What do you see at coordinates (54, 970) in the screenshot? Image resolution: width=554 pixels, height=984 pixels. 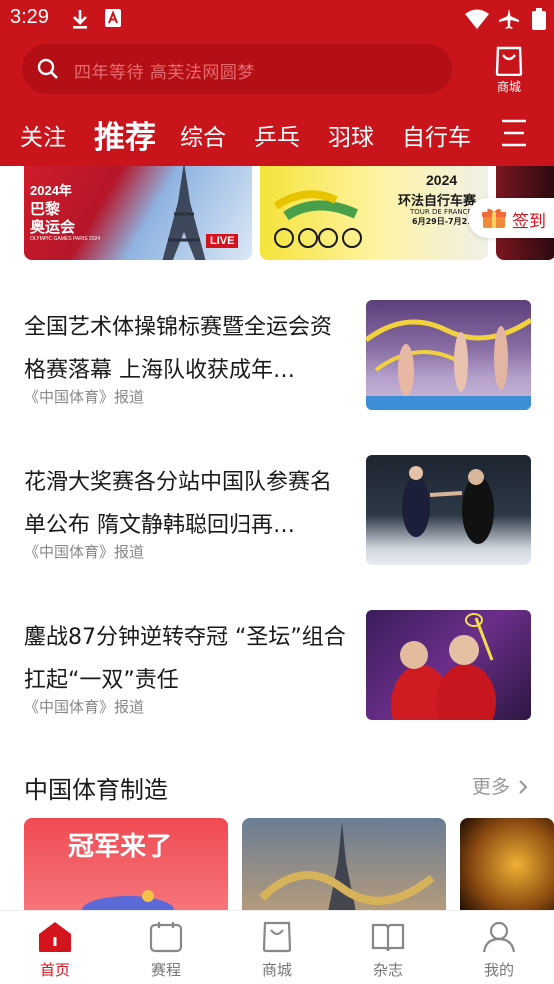 I see `nav-label: 首页` at bounding box center [54, 970].